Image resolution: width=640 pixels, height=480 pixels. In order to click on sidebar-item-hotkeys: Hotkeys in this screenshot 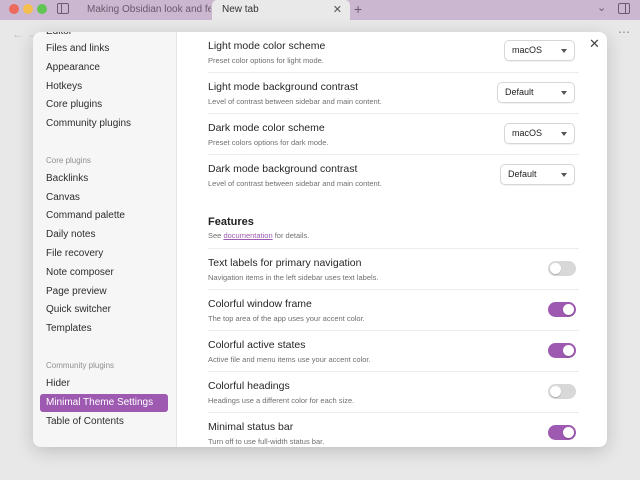, I will do `click(104, 87)`.